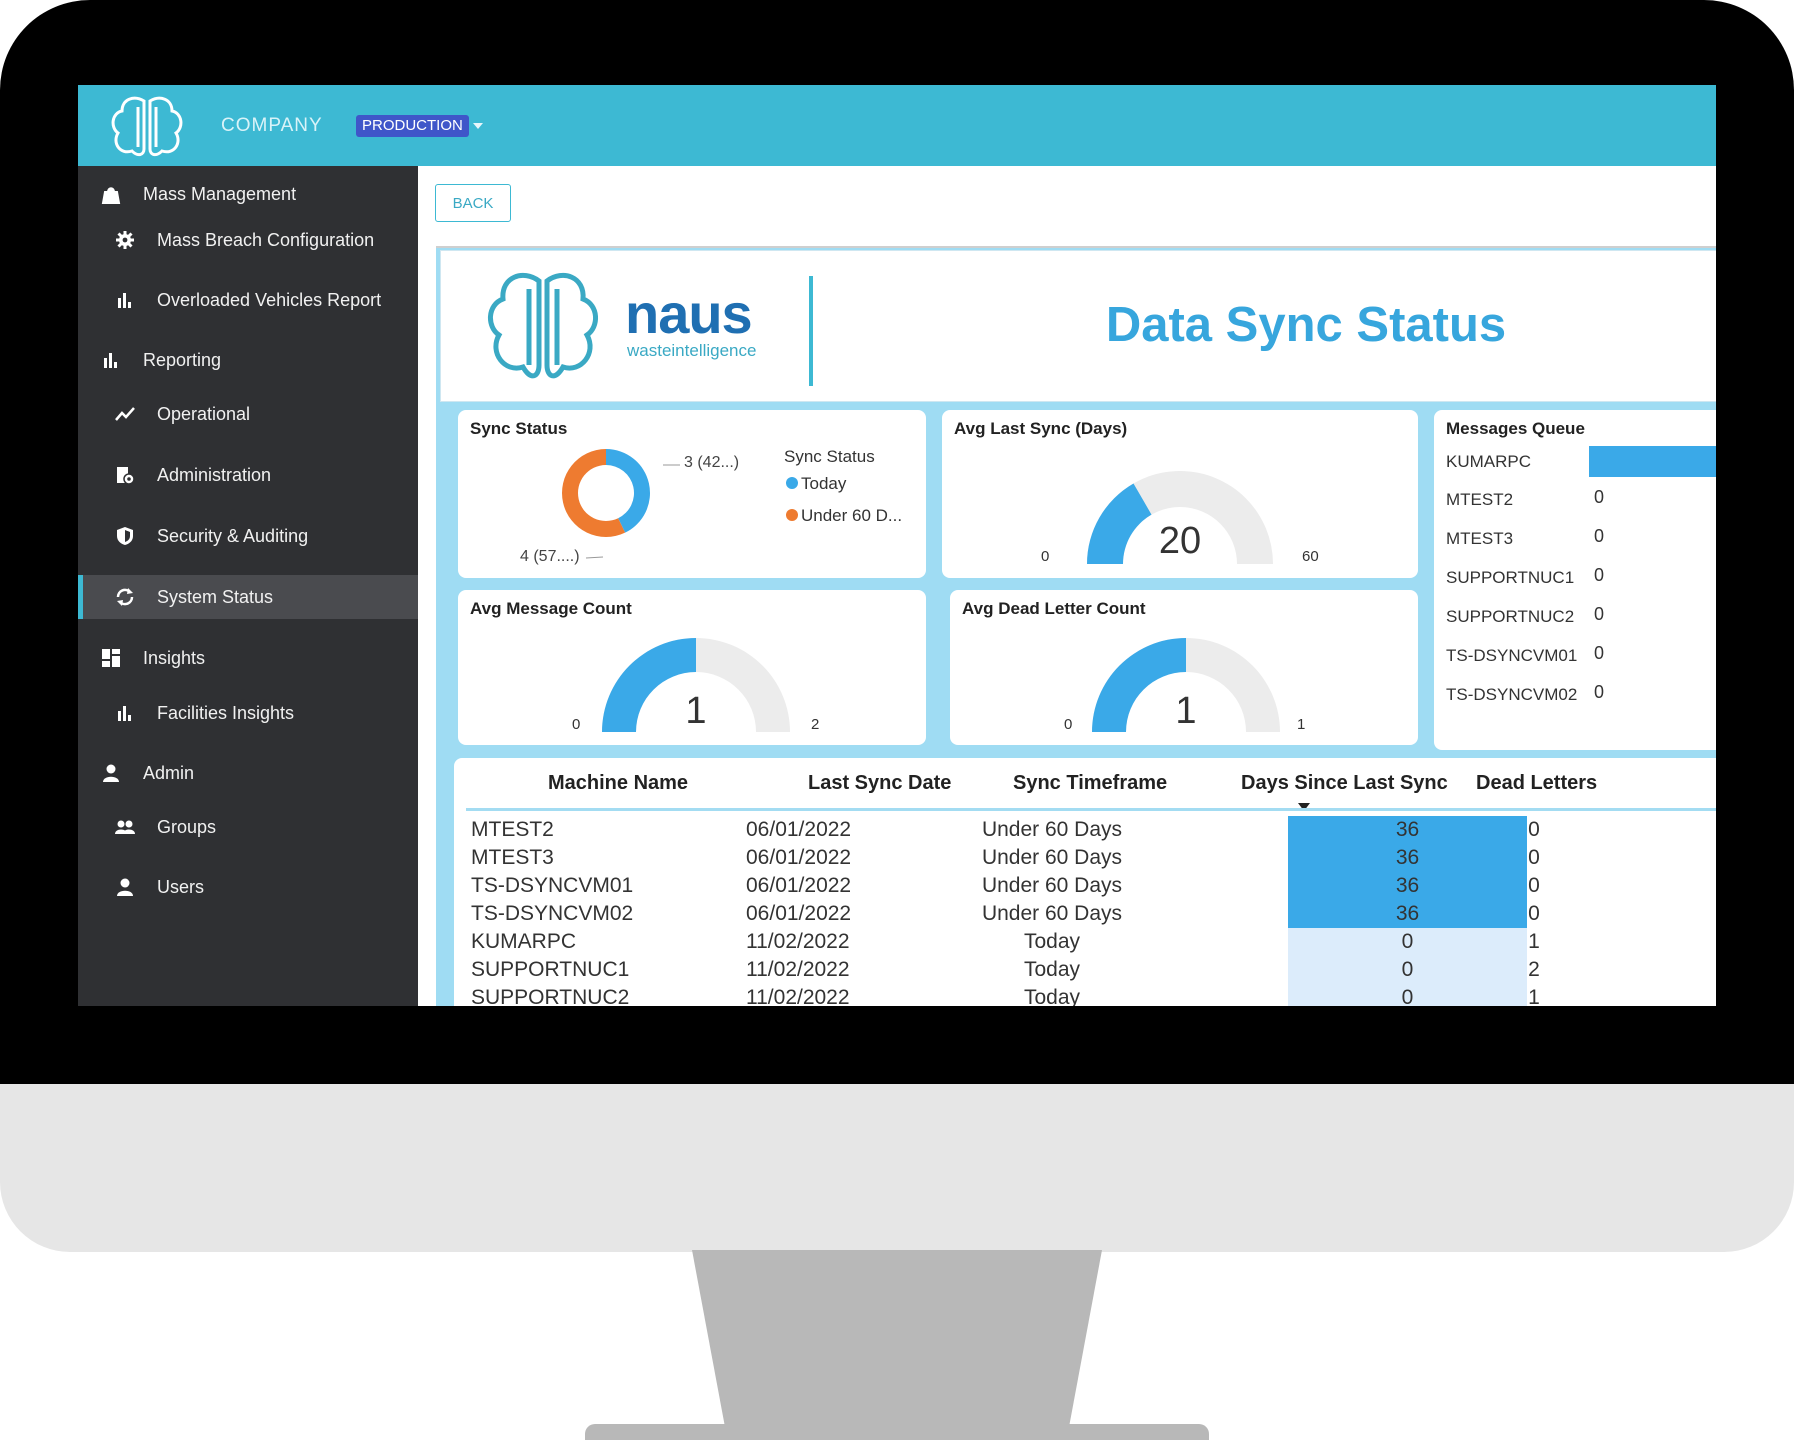  What do you see at coordinates (550, 996) in the screenshot?
I see `cell-machine-name: SUPPORTNUC2` at bounding box center [550, 996].